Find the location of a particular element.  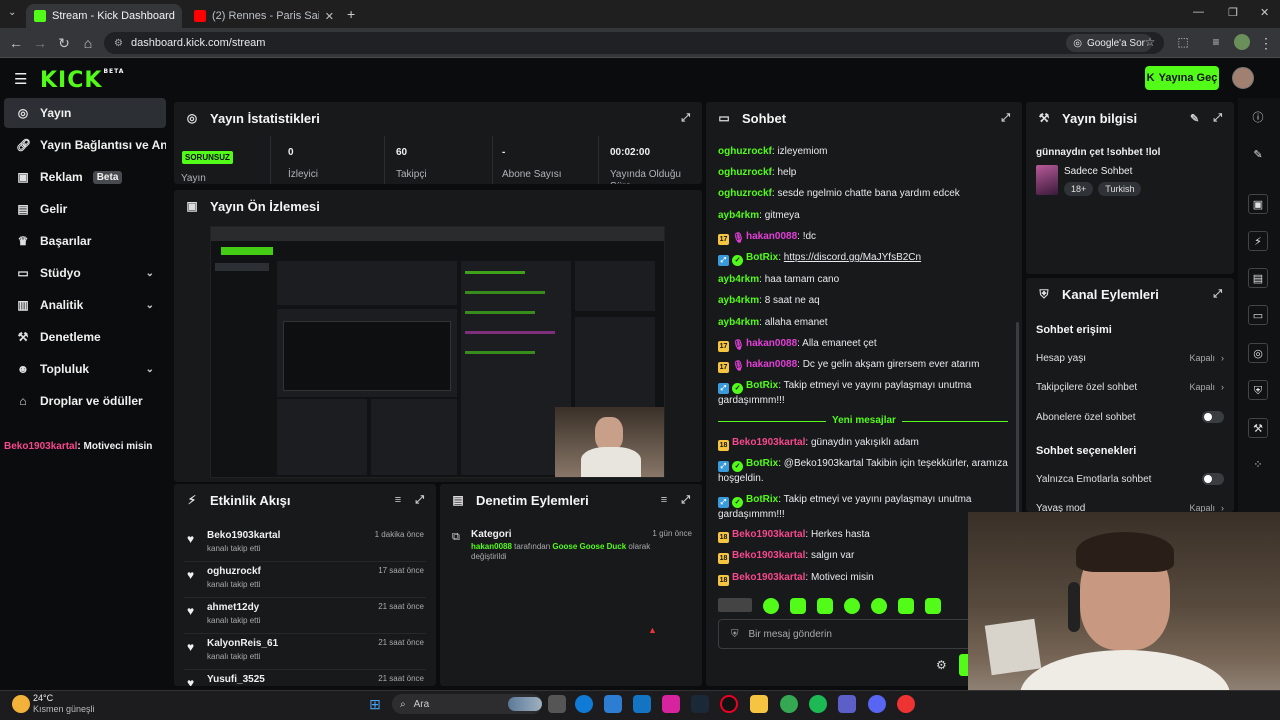

discord-icon is located at coordinates (877, 704).